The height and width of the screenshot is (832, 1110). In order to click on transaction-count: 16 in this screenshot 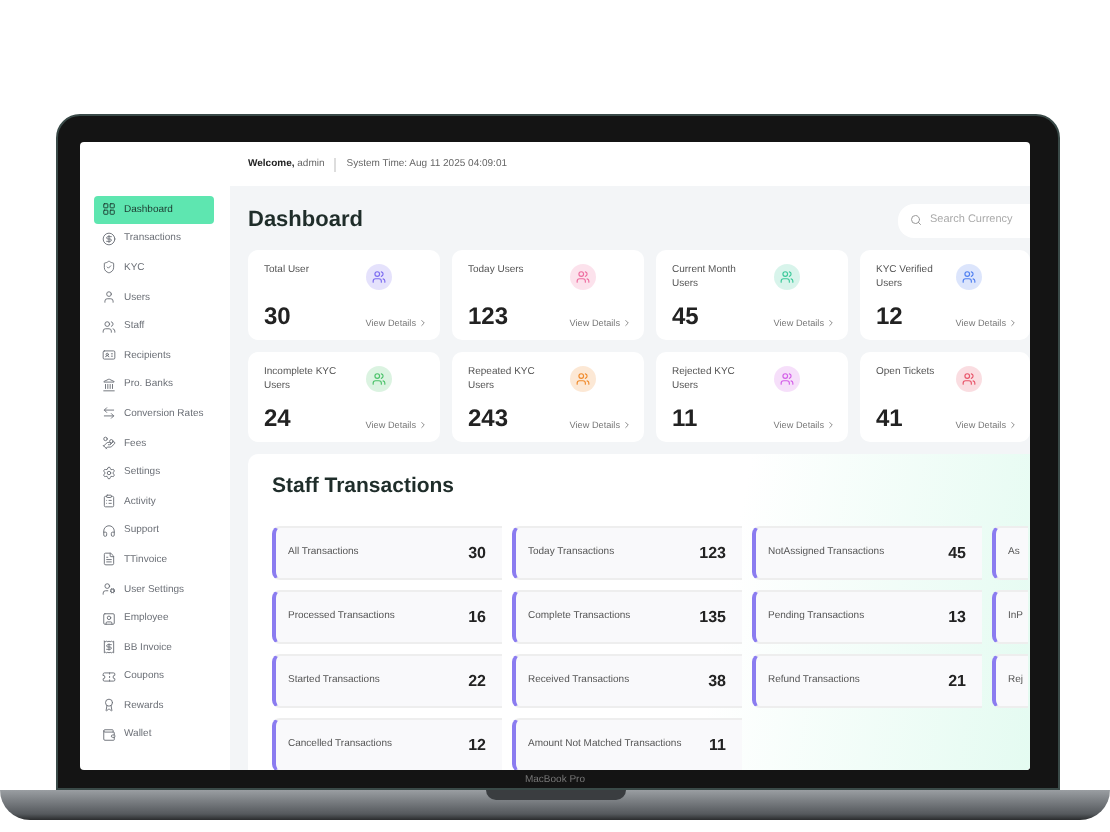, I will do `click(477, 617)`.